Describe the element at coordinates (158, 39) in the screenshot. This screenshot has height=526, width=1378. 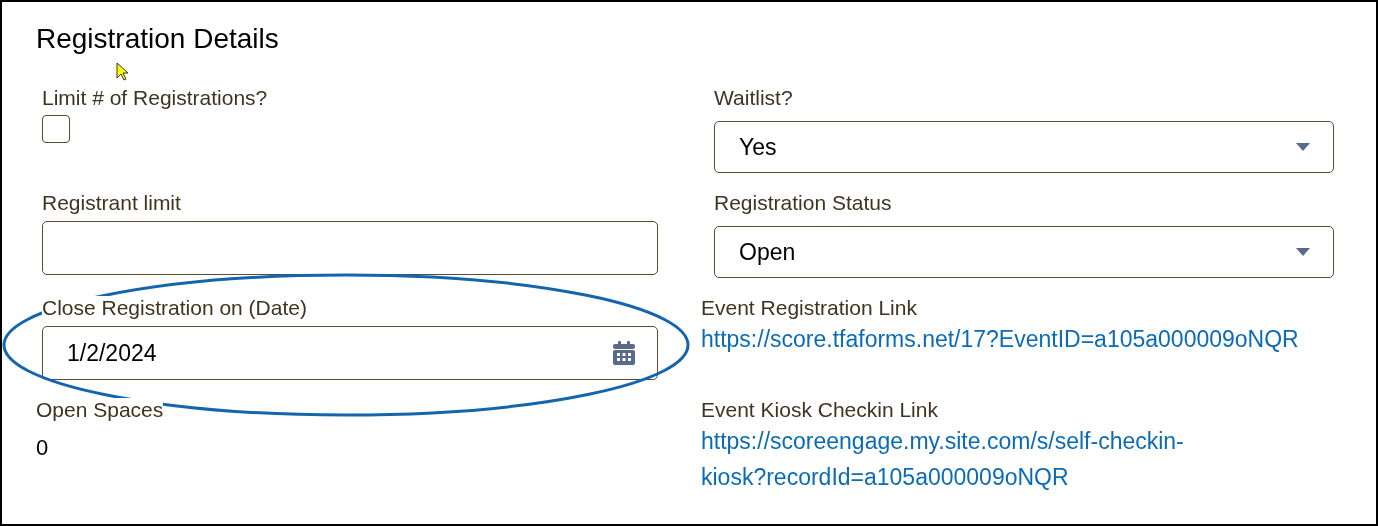
I see `section-title: Registration Details` at that location.